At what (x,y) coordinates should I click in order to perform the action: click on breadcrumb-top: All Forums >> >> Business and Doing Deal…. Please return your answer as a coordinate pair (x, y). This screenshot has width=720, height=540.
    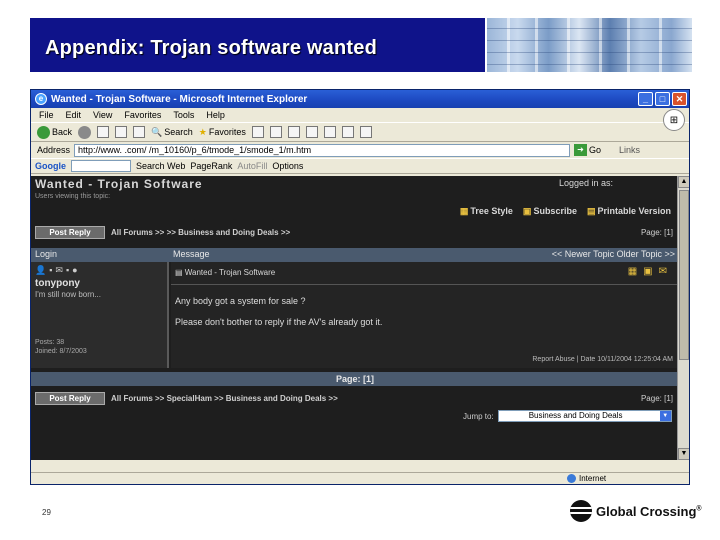
    Looking at the image, I should click on (200, 232).